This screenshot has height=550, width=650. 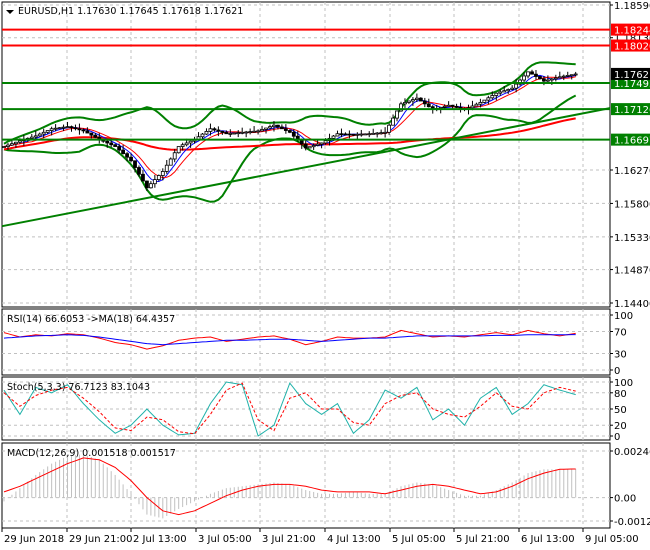 What do you see at coordinates (620, 394) in the screenshot?
I see `y-tick-label: 80` at bounding box center [620, 394].